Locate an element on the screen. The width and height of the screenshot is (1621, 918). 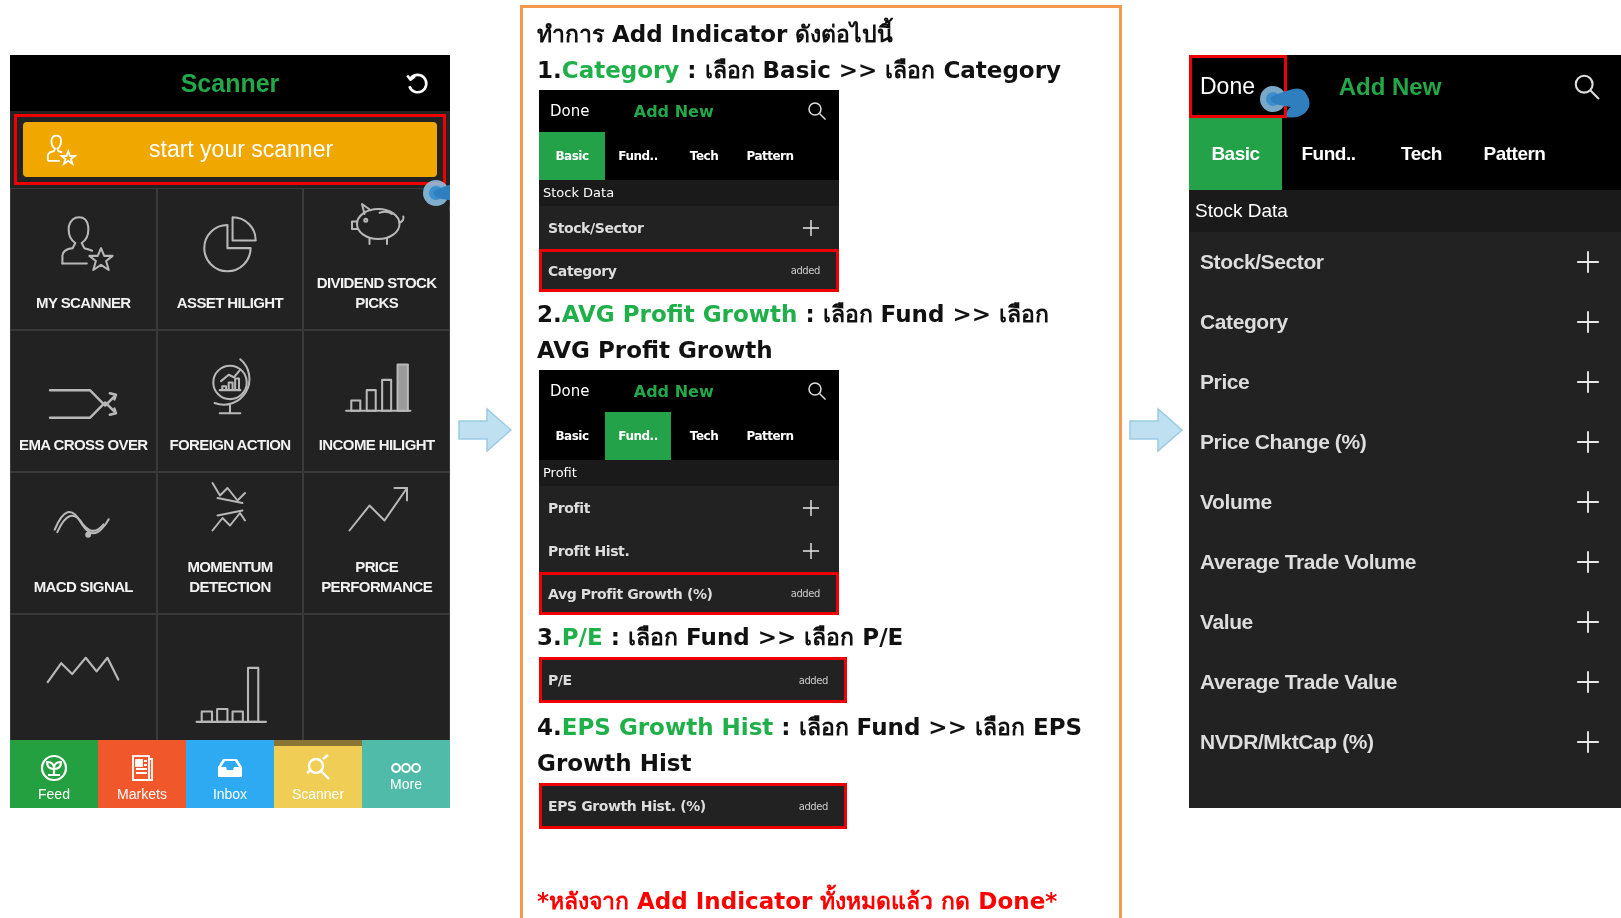
tile-label: MOMENTUM DETECTION is located at coordinates (230, 577).